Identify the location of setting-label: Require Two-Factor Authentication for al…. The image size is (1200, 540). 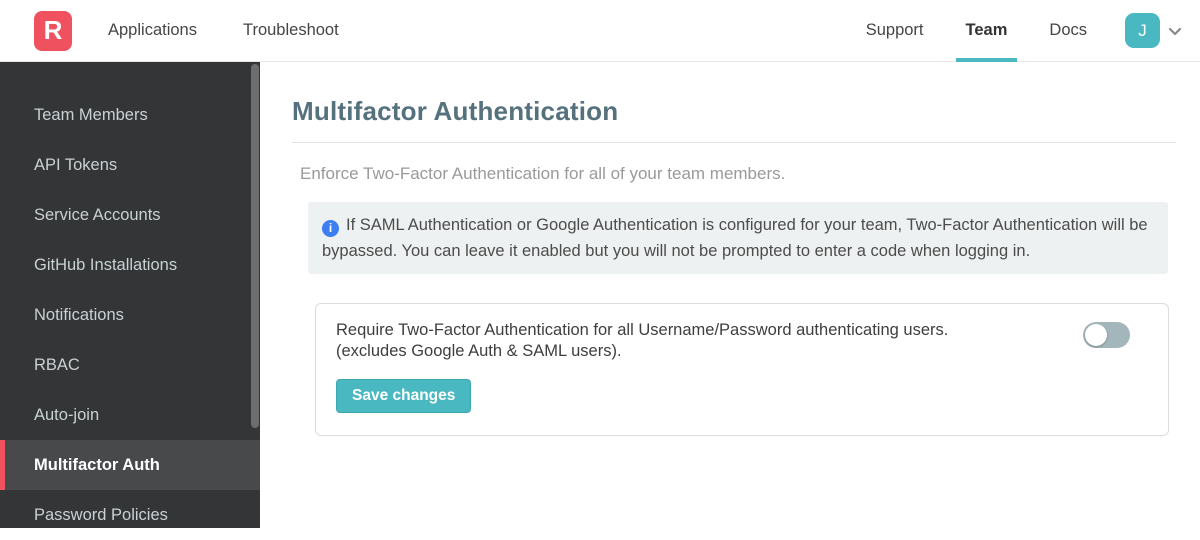
(709, 341).